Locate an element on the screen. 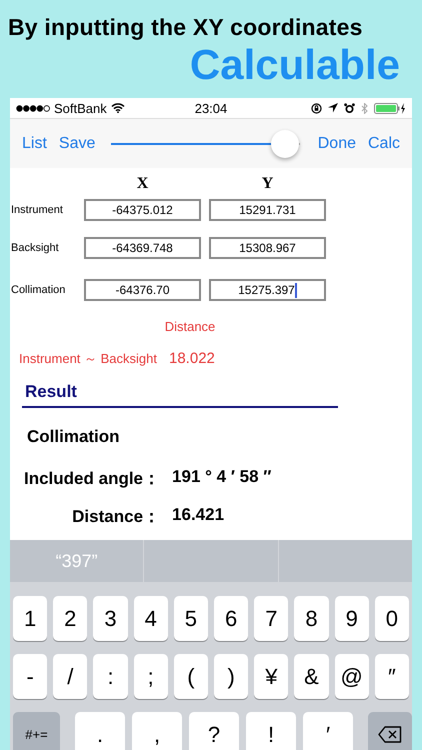 This screenshot has height=750, width=422. keyboard-key: 9 is located at coordinates (351, 618).